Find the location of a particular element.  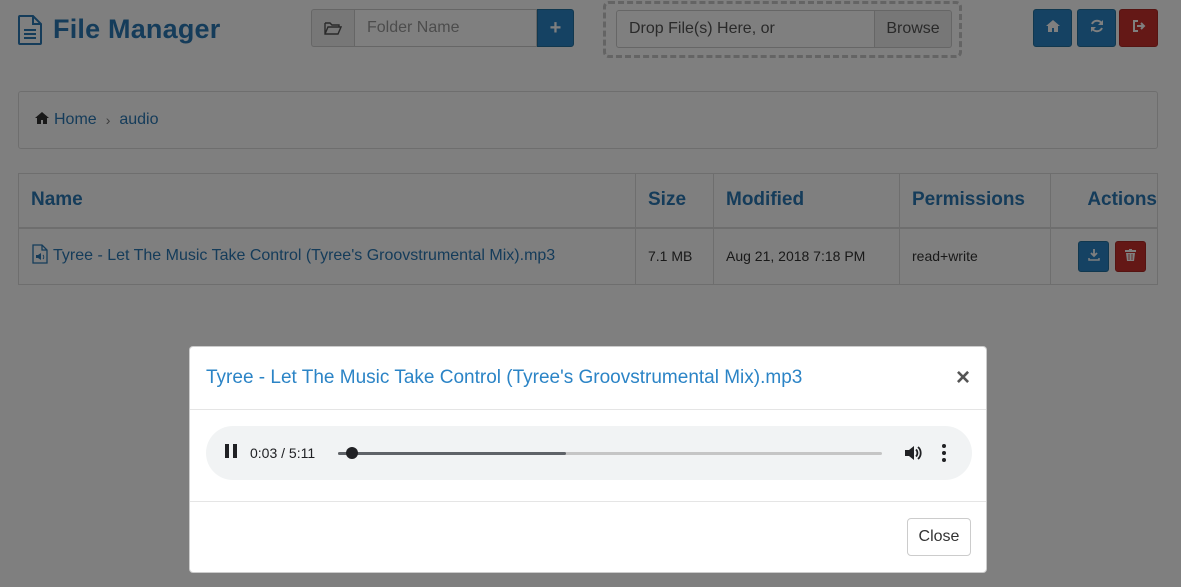

seek-buffered is located at coordinates (452, 453).